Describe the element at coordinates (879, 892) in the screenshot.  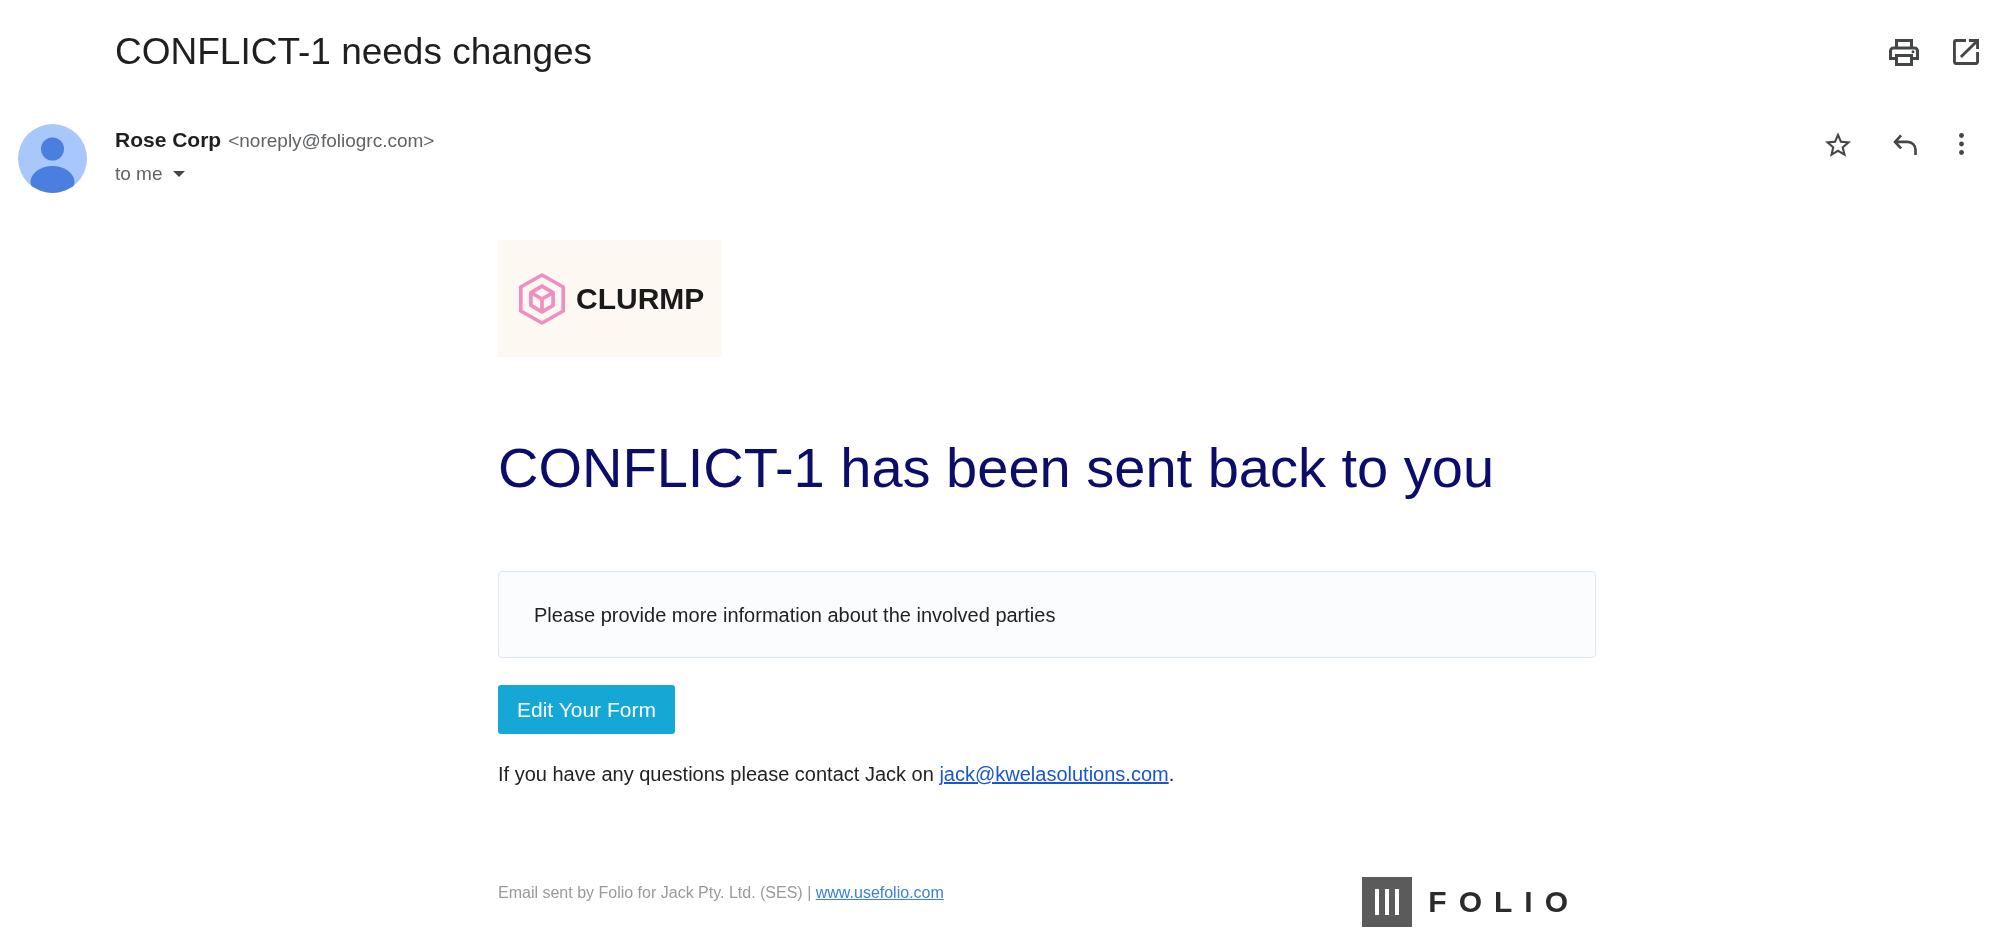
I see `website-link: www.usefolio.com` at that location.